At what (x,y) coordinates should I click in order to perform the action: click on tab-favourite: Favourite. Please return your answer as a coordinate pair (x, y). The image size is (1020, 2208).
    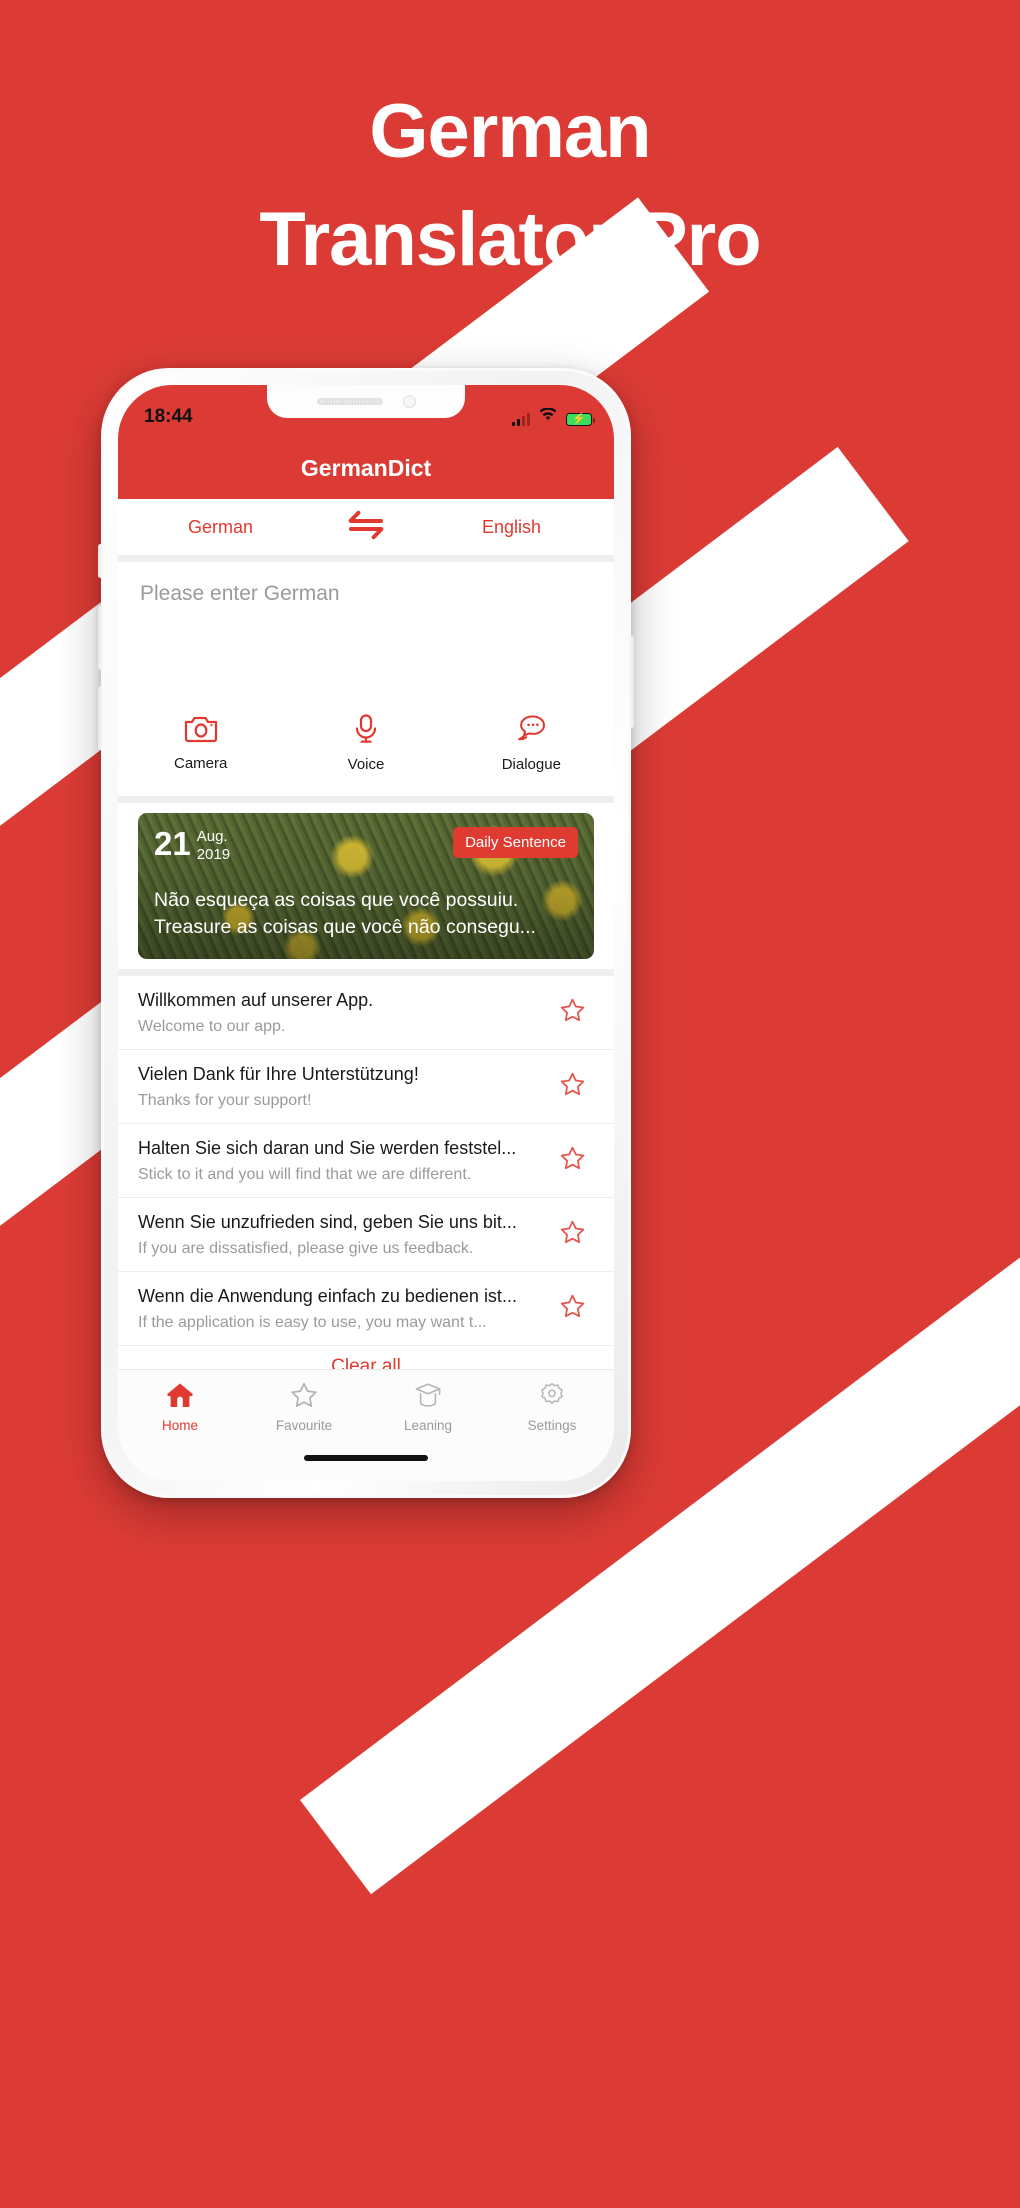
    Looking at the image, I should click on (304, 1407).